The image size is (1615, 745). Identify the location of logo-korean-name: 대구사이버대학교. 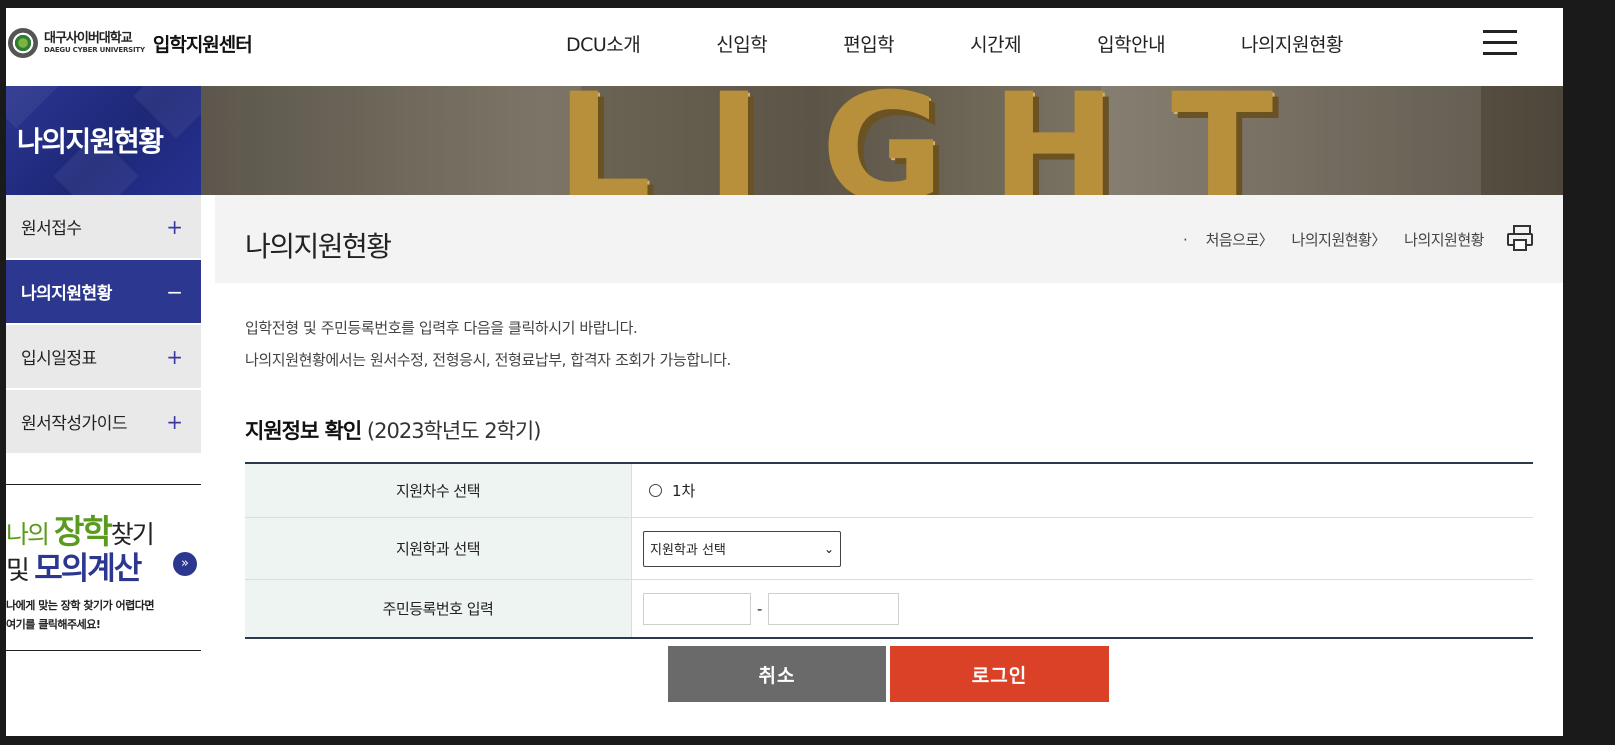
(88, 38).